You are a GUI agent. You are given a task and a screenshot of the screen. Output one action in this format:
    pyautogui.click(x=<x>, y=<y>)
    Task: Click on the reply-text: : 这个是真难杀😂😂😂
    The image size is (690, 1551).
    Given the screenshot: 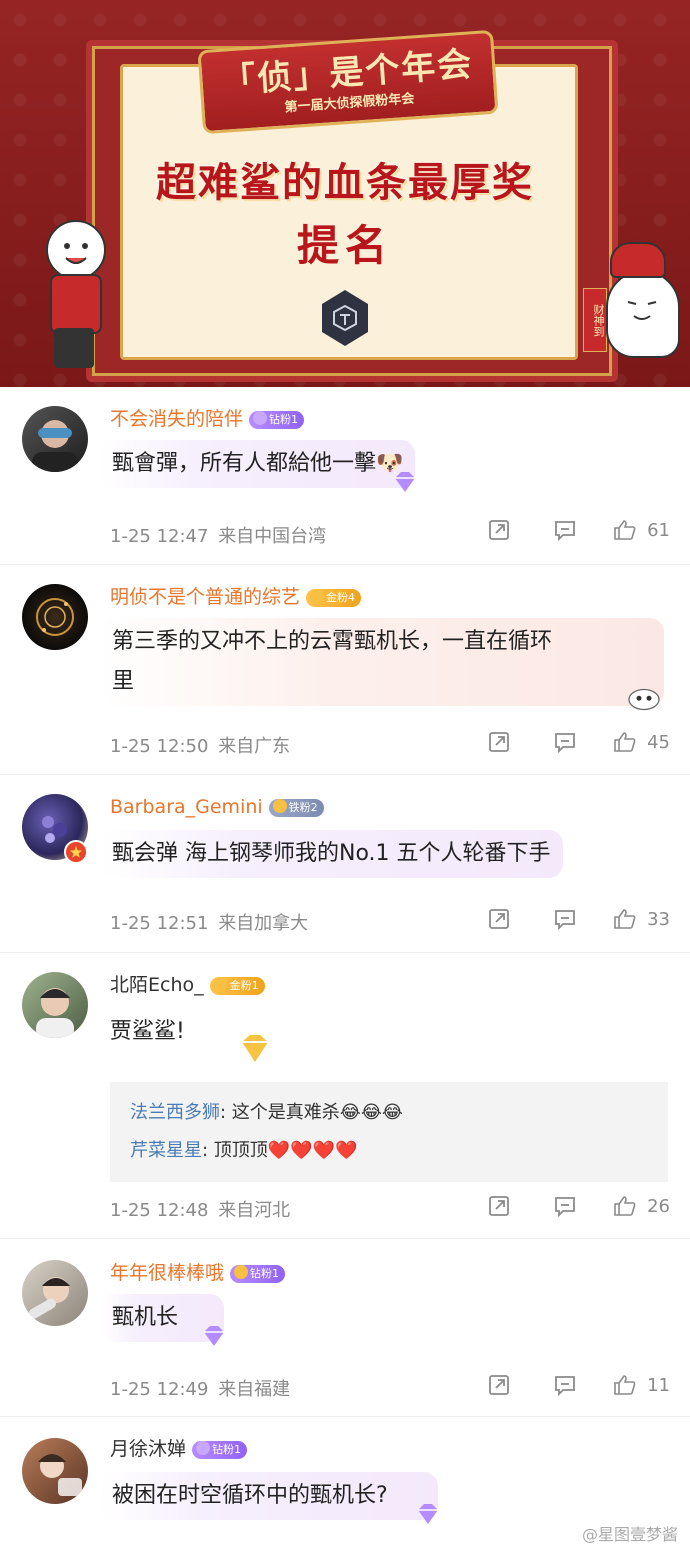 What is the action you would take?
    pyautogui.click(x=311, y=1112)
    